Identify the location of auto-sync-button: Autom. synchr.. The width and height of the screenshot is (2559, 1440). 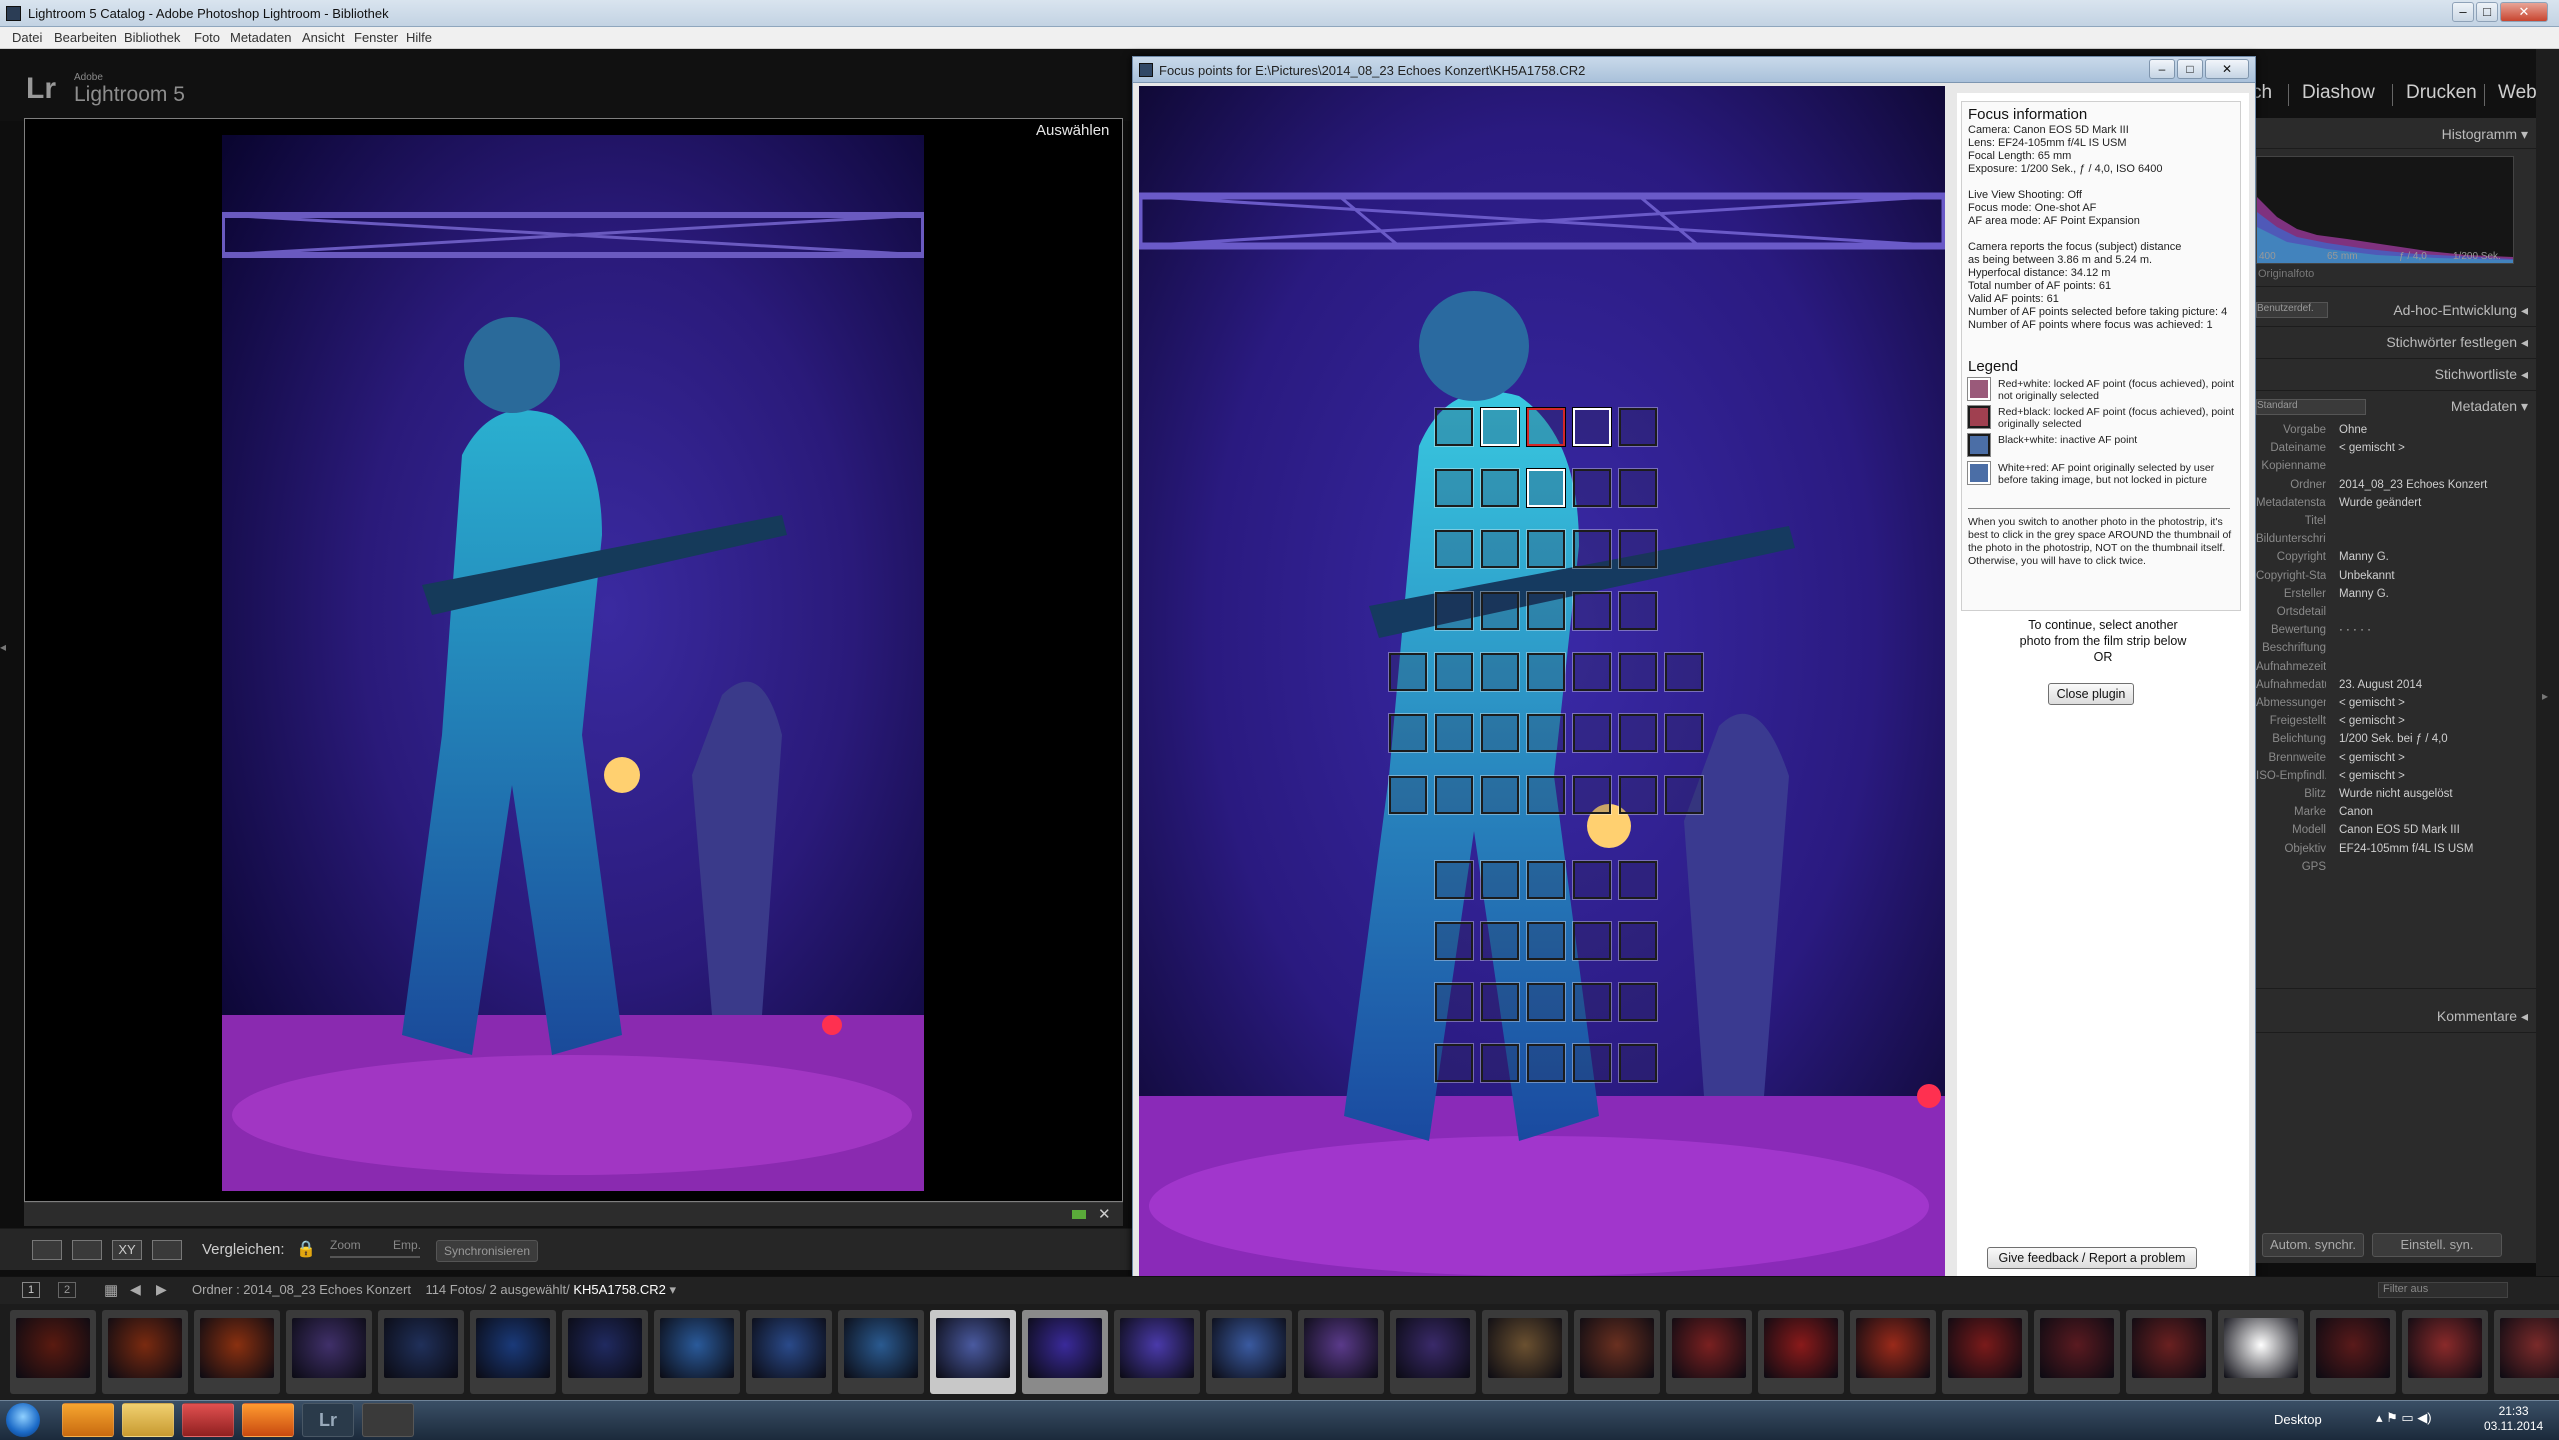
(2313, 1245).